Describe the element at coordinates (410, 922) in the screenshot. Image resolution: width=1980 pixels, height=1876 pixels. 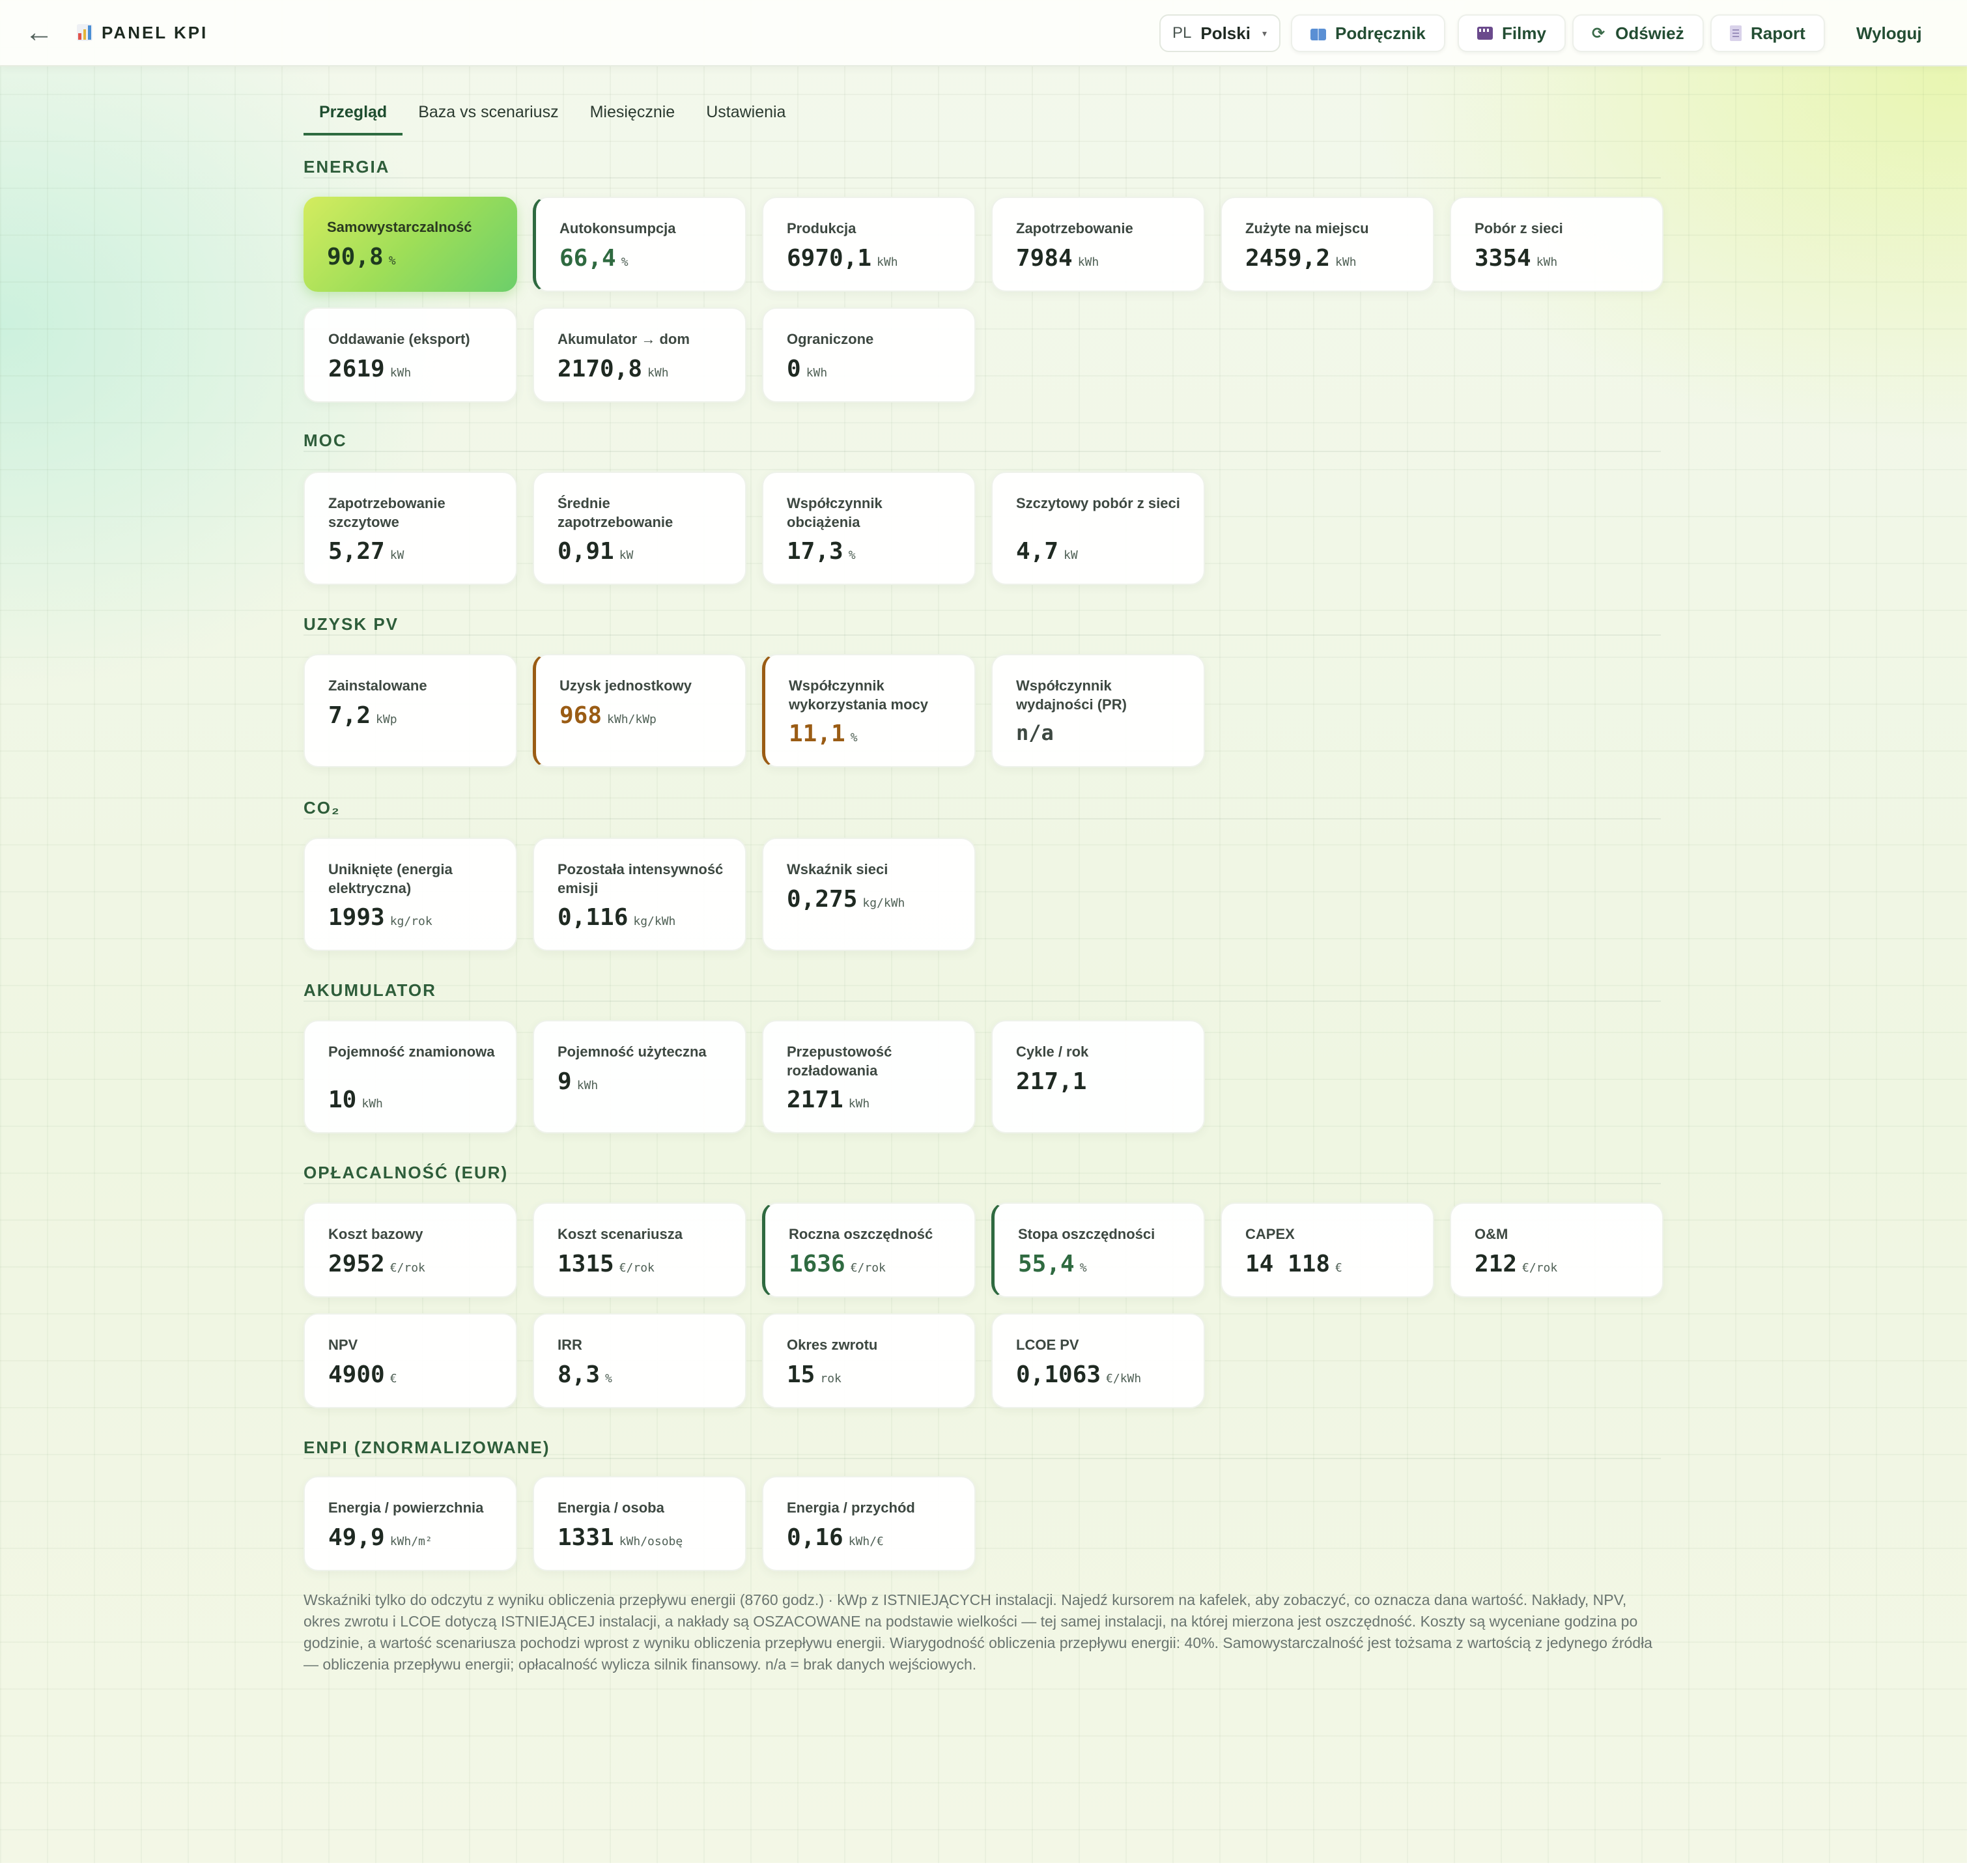
I see `kpi-unit: kg/rok` at that location.